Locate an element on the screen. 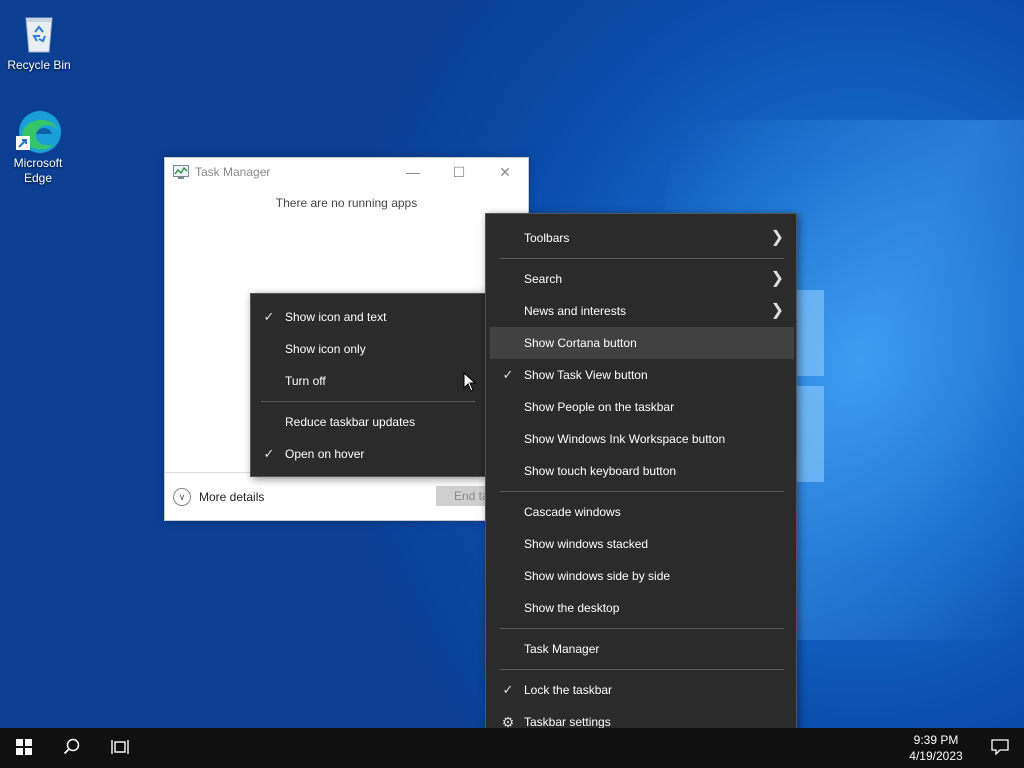  chevron-down-icon: ∨ is located at coordinates (182, 497).